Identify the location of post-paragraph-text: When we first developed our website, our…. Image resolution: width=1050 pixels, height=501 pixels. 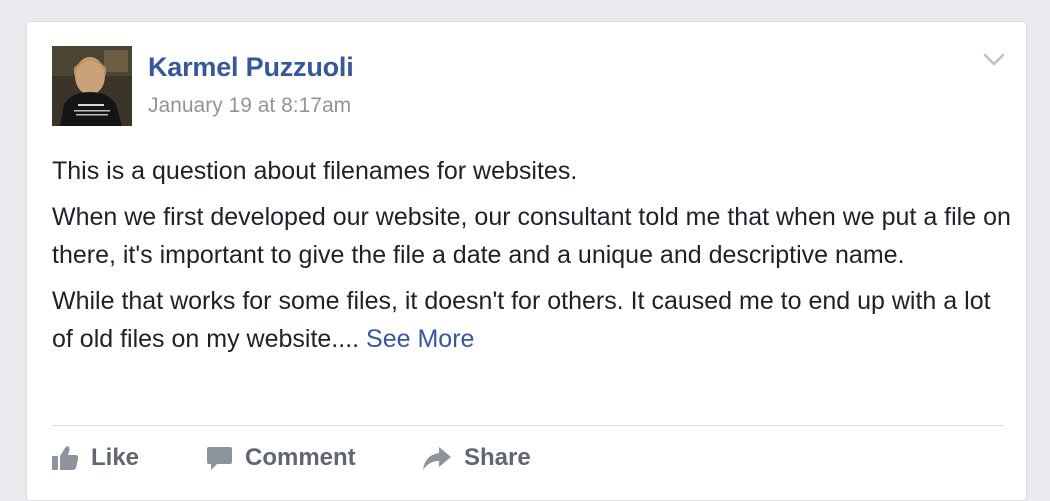
(531, 236).